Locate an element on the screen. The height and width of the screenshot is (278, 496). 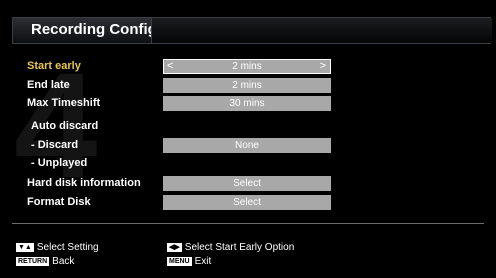
hint-select-setting: ▼▲ Select Setting is located at coordinates (57, 247).